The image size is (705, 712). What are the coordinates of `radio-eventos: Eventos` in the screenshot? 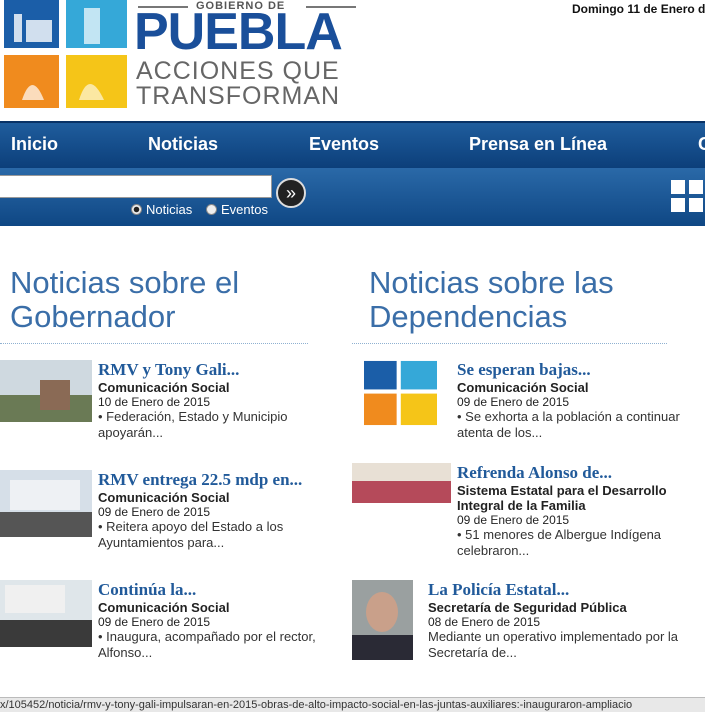 It's located at (237, 209).